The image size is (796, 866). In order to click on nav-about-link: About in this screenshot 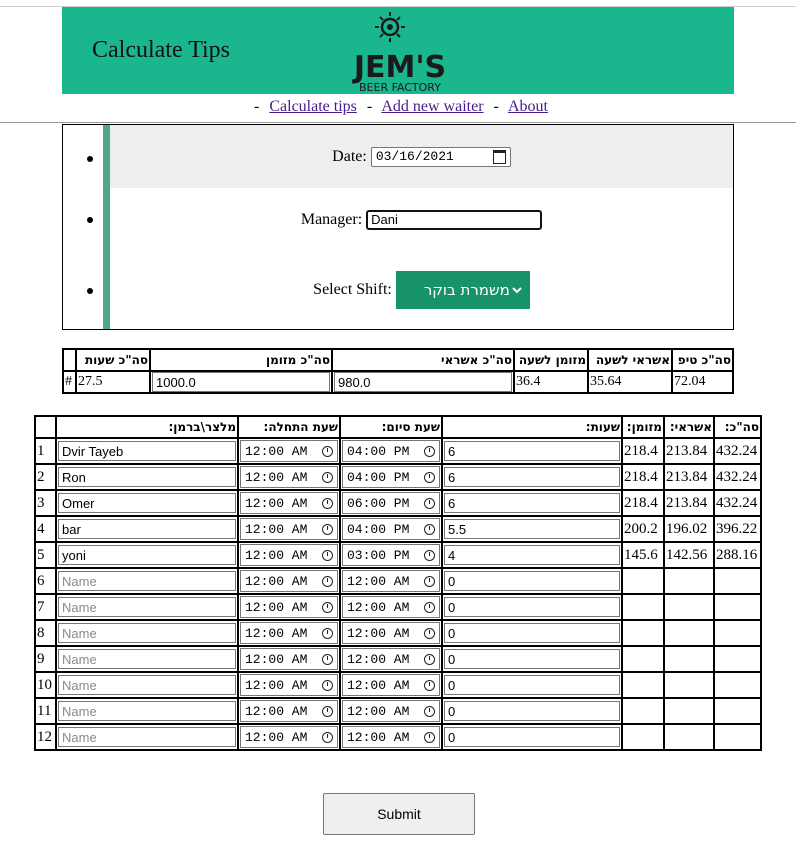, I will do `click(528, 106)`.